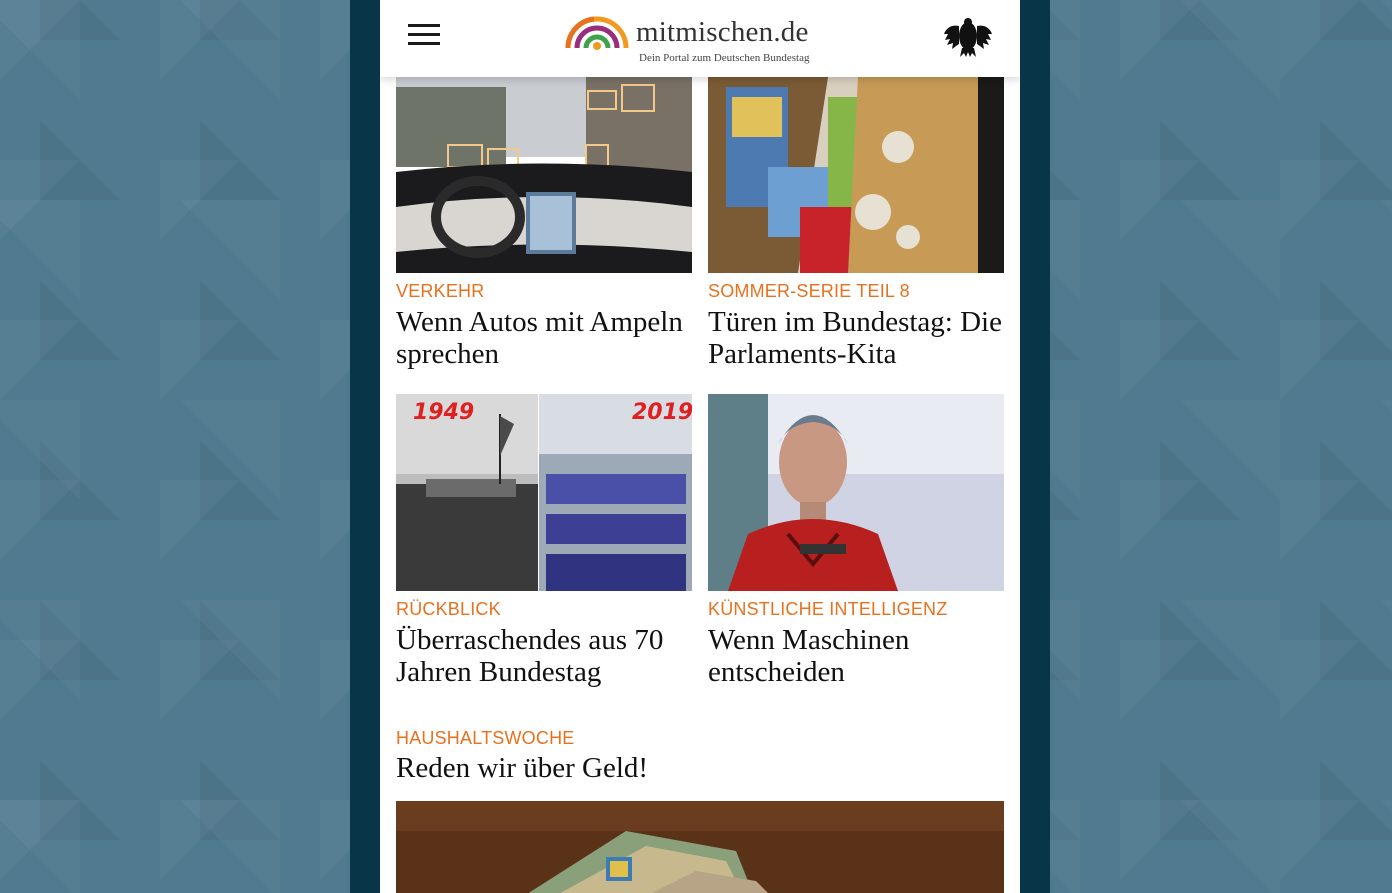  Describe the element at coordinates (551, 656) in the screenshot. I see `article-headline: Überraschendes aus 70 Jahren Bundestag` at that location.